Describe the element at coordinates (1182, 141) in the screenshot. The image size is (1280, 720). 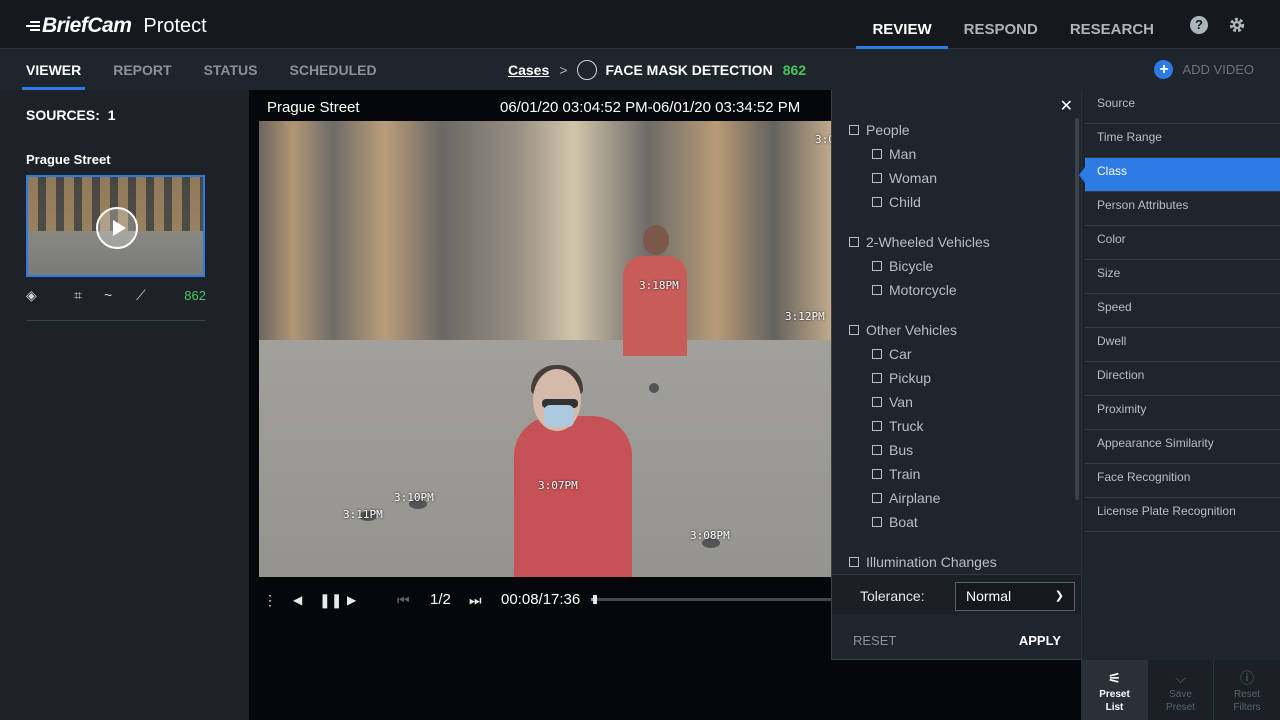
I see `filter-menu-item: Time Range` at that location.